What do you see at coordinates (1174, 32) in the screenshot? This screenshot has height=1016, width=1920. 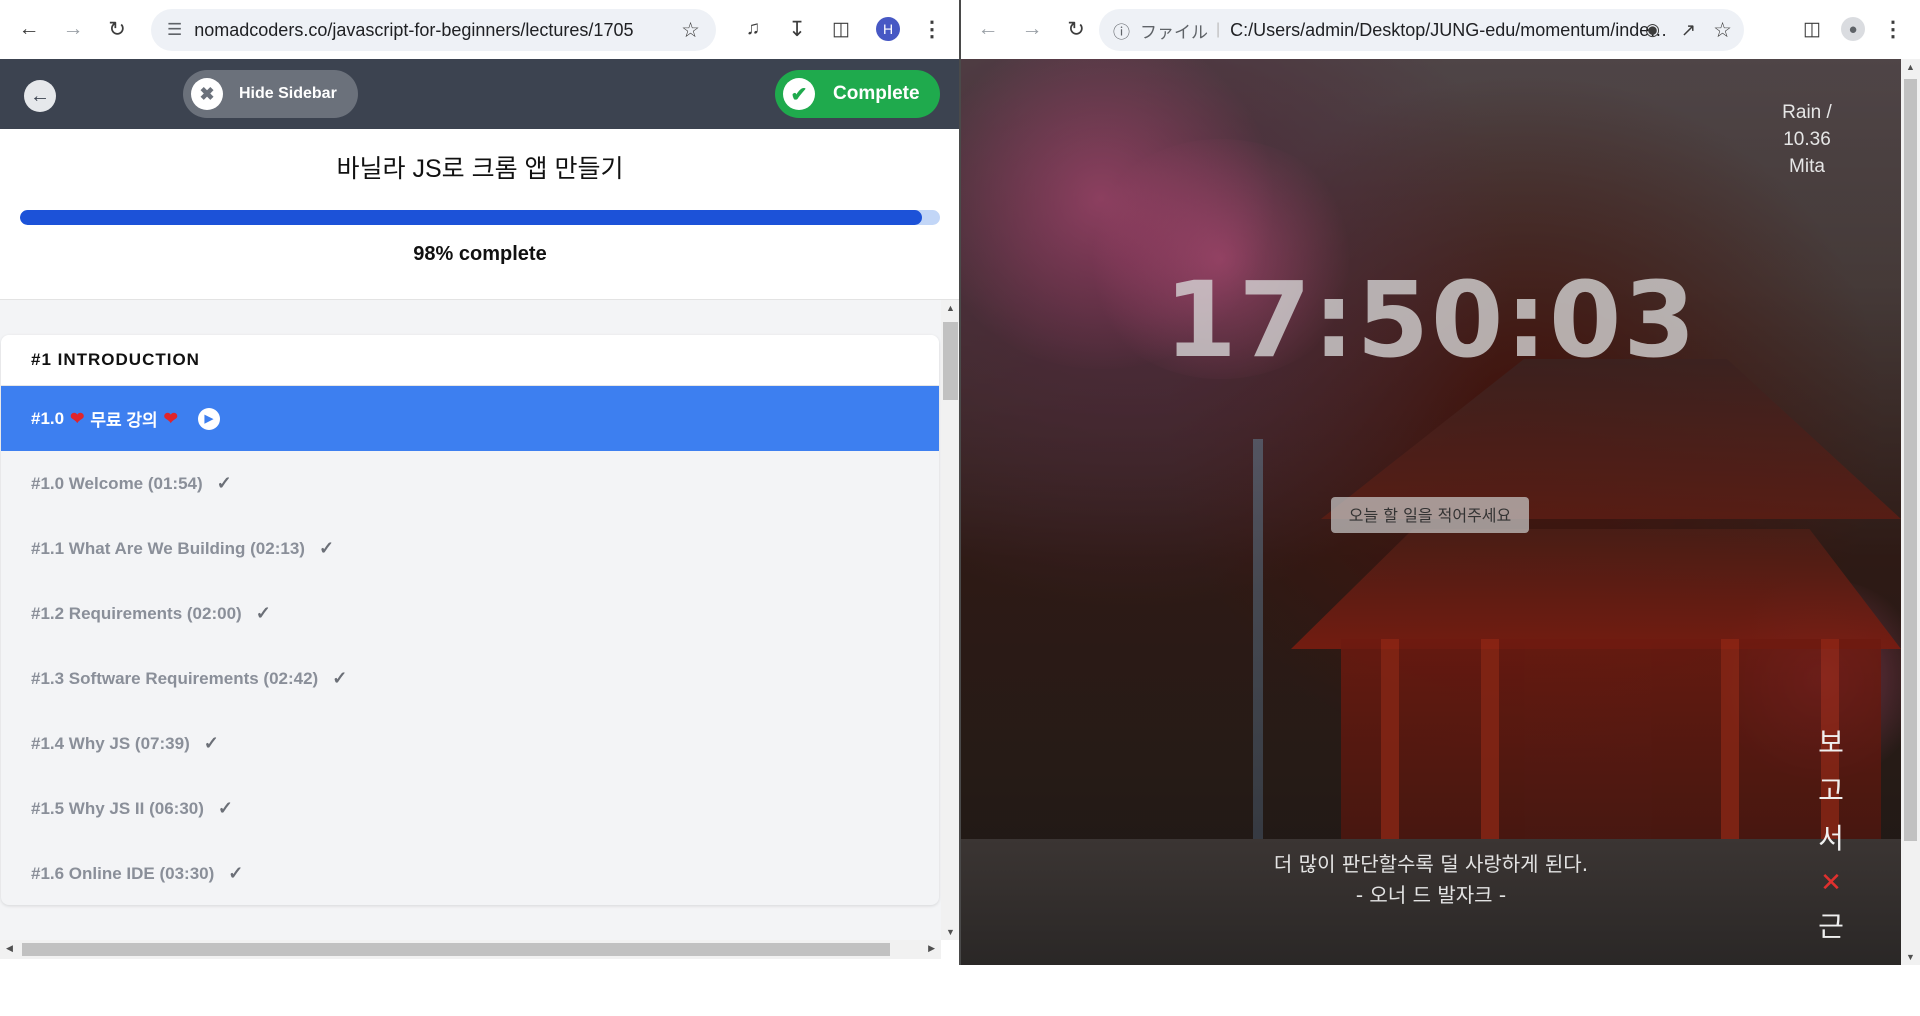 I see `security-label: ファイル` at bounding box center [1174, 32].